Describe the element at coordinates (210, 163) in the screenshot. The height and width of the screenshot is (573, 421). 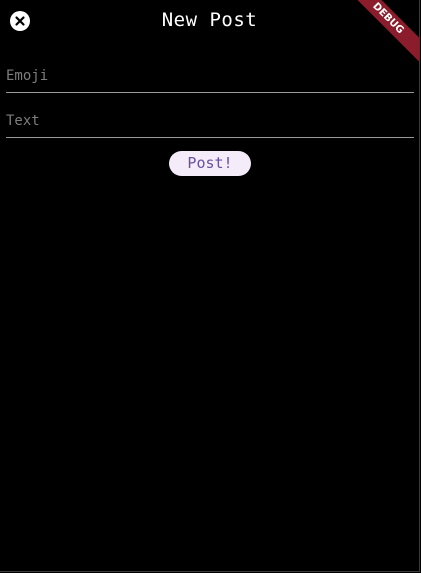
I see `post-button: Post!` at that location.